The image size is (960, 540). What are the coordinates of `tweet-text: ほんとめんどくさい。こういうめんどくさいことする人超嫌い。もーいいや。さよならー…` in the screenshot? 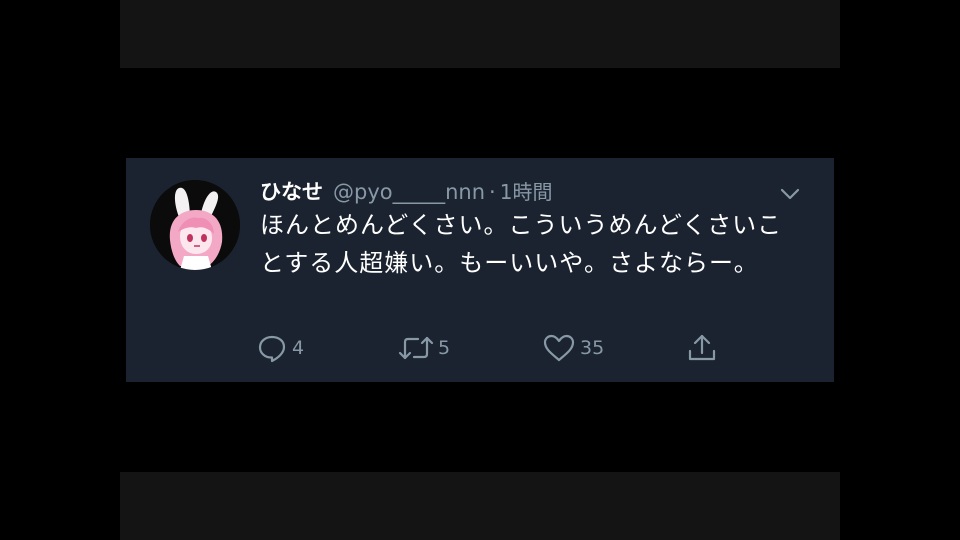 It's located at (521, 244).